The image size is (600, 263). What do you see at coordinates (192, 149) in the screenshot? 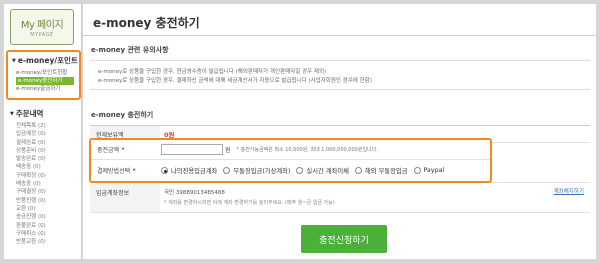
I see `amount-input` at bounding box center [192, 149].